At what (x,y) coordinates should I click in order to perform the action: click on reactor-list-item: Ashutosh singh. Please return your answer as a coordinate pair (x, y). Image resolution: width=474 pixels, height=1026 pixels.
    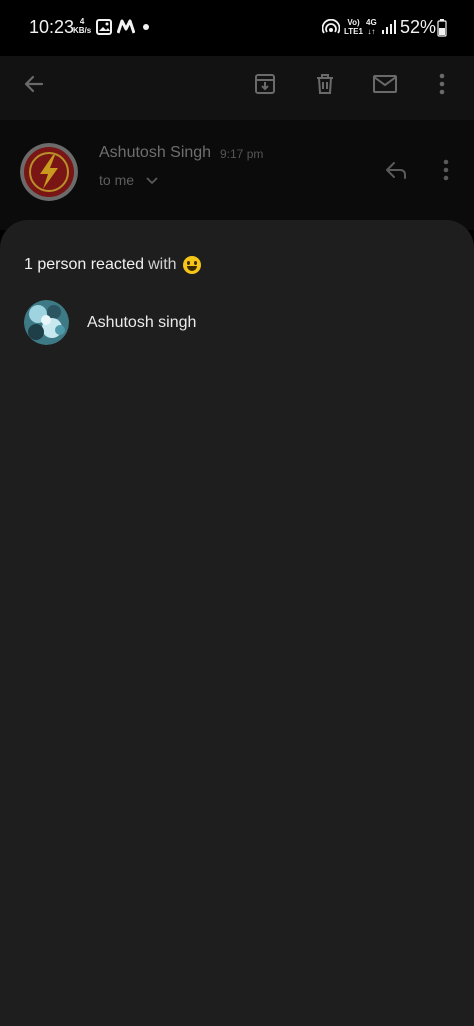
    Looking at the image, I should click on (110, 322).